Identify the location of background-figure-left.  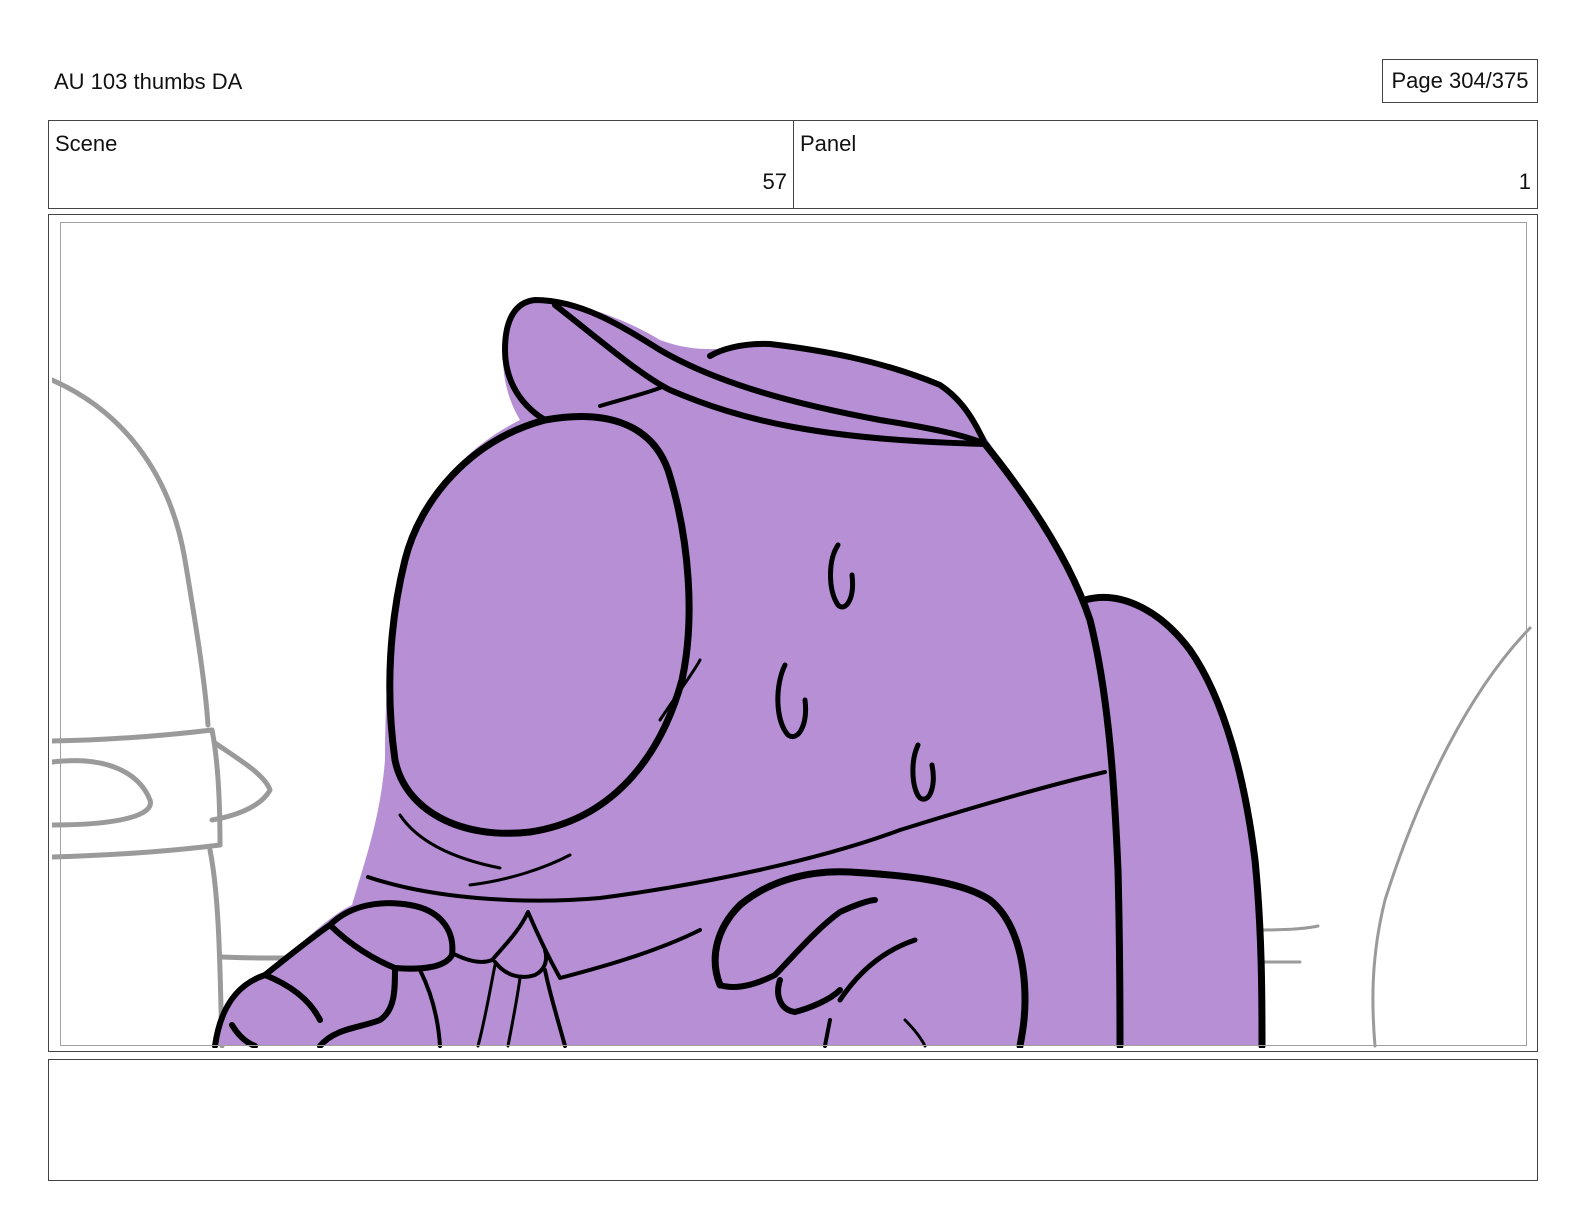
(170, 712).